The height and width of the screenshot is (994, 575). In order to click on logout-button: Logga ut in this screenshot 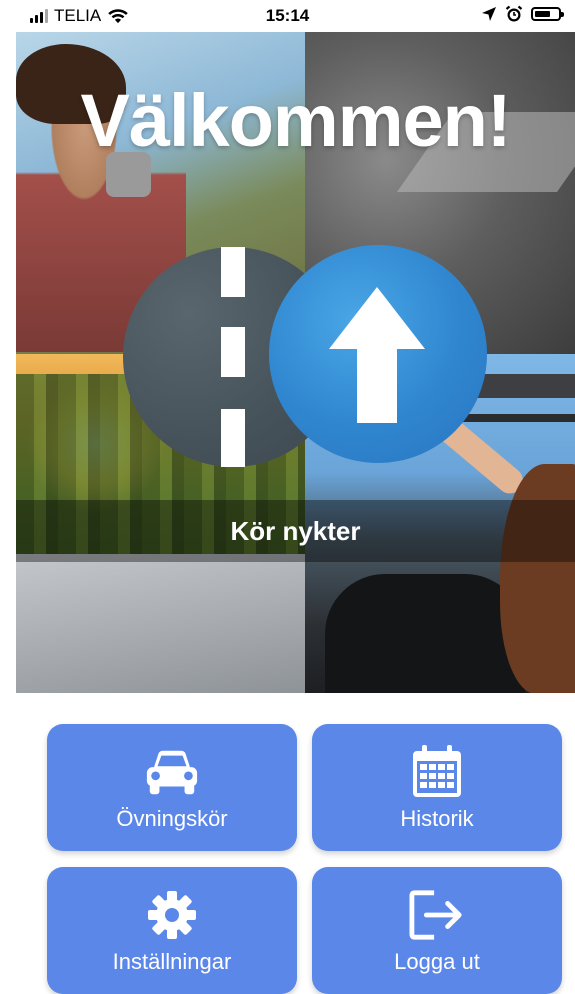, I will do `click(437, 930)`.